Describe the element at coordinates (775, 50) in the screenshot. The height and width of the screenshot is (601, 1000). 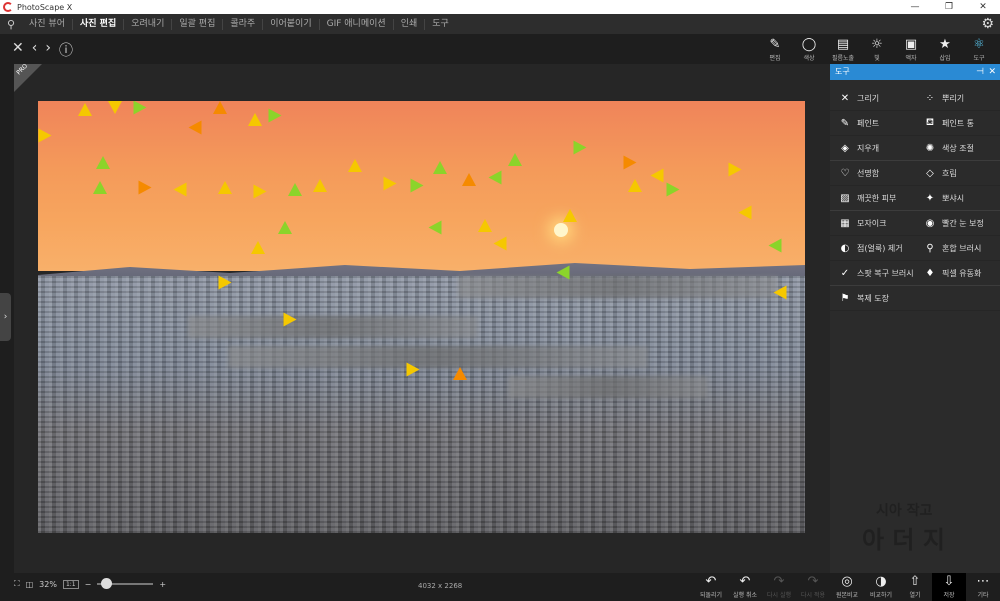
I see `tab-edit: ✎ 편집` at that location.